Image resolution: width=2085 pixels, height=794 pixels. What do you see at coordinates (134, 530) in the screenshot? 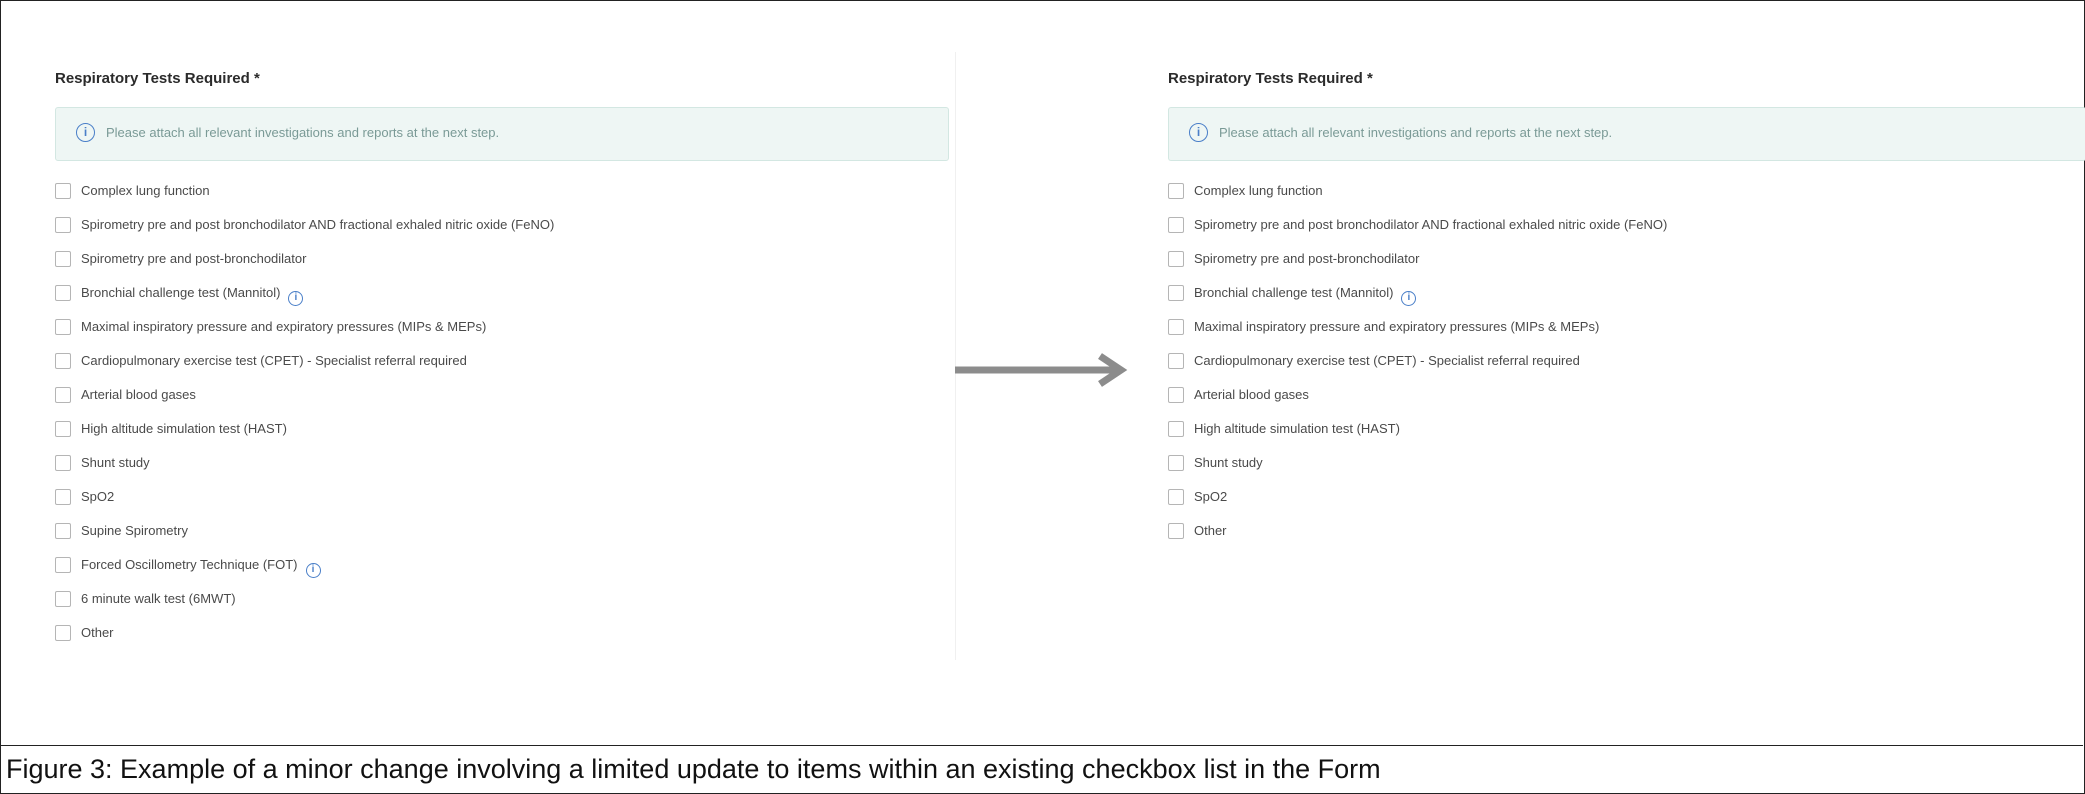
I see `checkbox-label: Supine Spirometry` at bounding box center [134, 530].